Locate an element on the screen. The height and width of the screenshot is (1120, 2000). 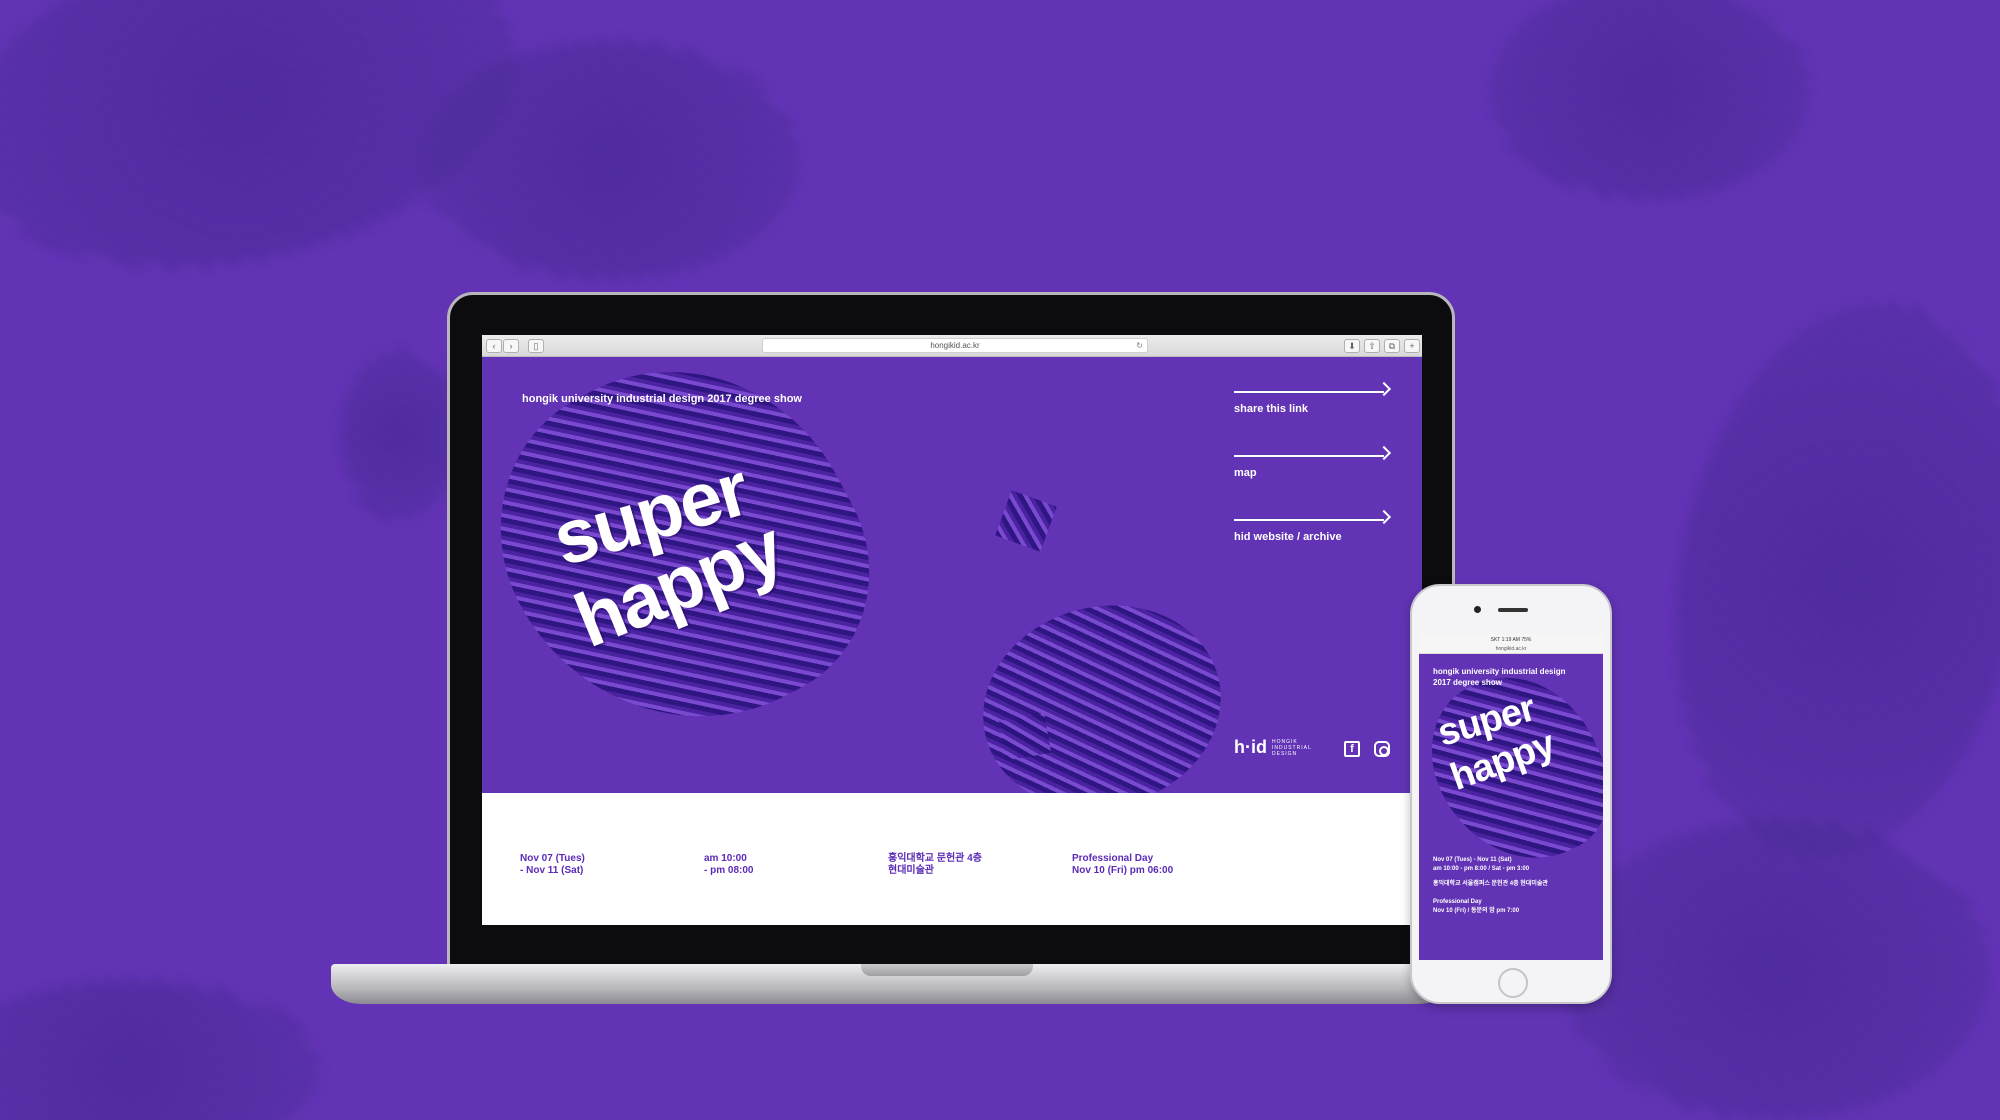
info-dates-line-2: - Nov 11 (Sat) is located at coordinates (552, 870).